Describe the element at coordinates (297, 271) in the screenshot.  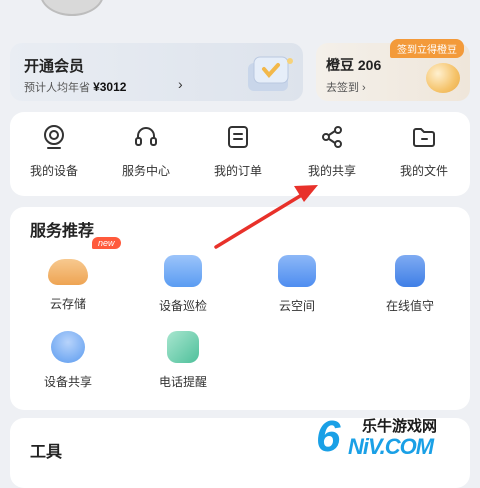
I see `cloud-space-icon` at that location.